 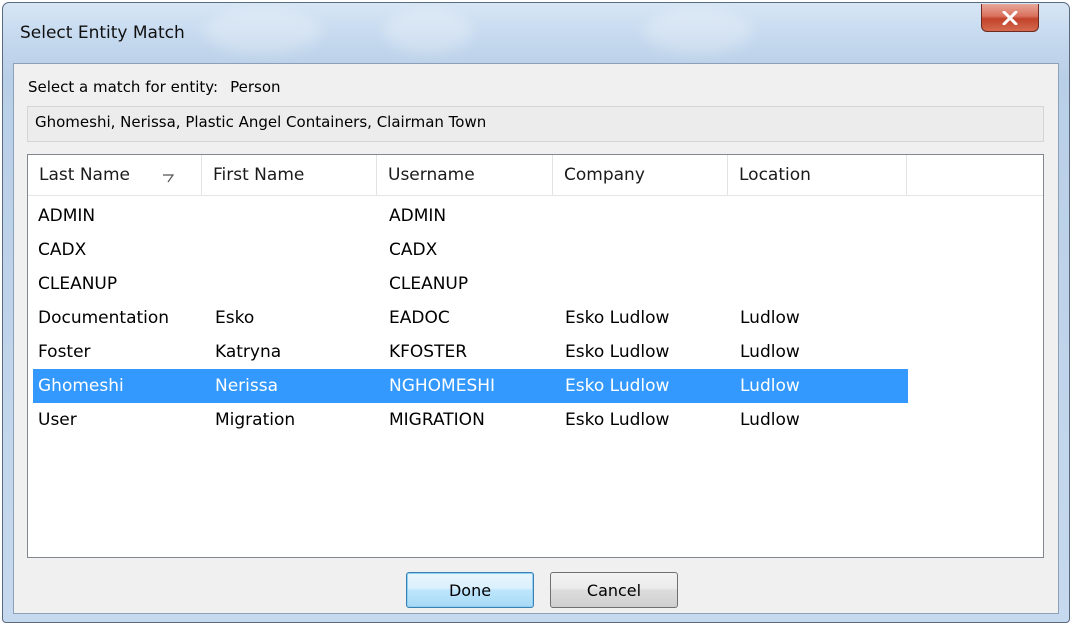 I want to click on window-title: Select Entity Match, so click(x=102, y=33).